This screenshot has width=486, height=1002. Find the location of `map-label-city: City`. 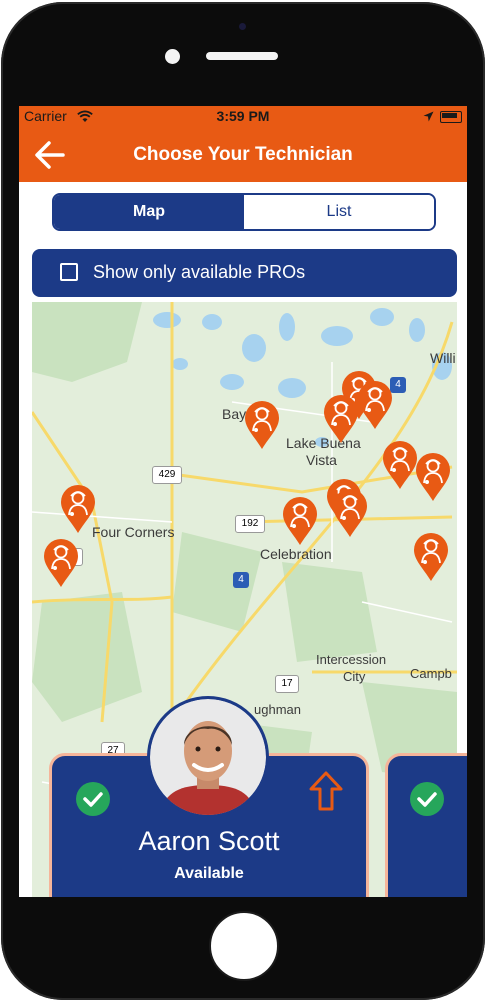

map-label-city: City is located at coordinates (354, 676).